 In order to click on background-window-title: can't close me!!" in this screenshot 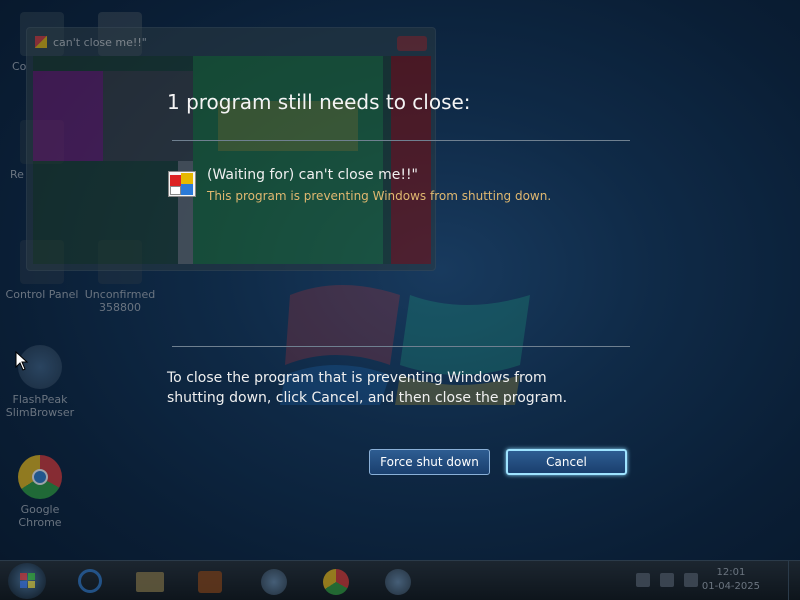, I will do `click(100, 42)`.